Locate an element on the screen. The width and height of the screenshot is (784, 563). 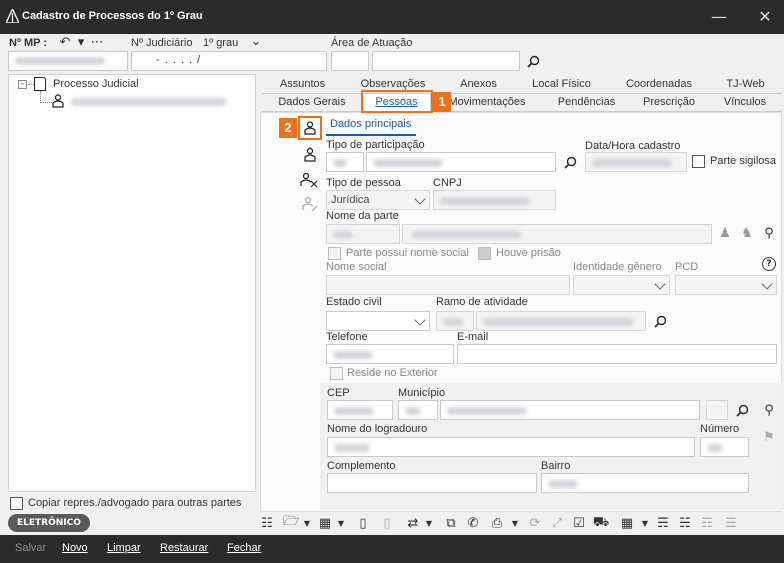
tree-root-label: Processo Judicial is located at coordinates (96, 84).